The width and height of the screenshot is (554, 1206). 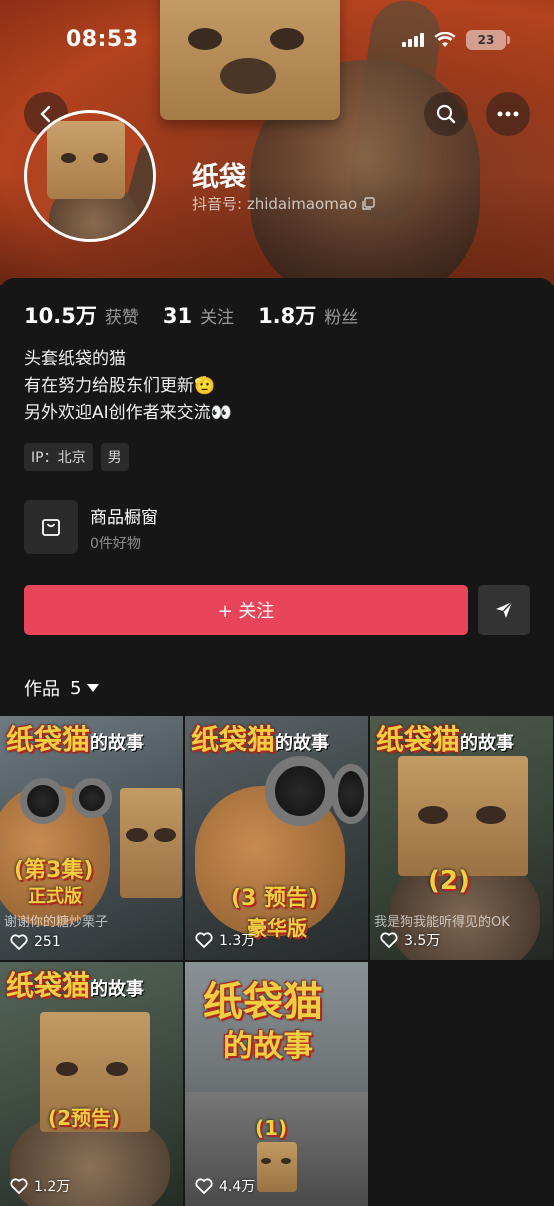 I want to click on video-caption: 谢谢你的糖炒栗子, so click(x=56, y=922).